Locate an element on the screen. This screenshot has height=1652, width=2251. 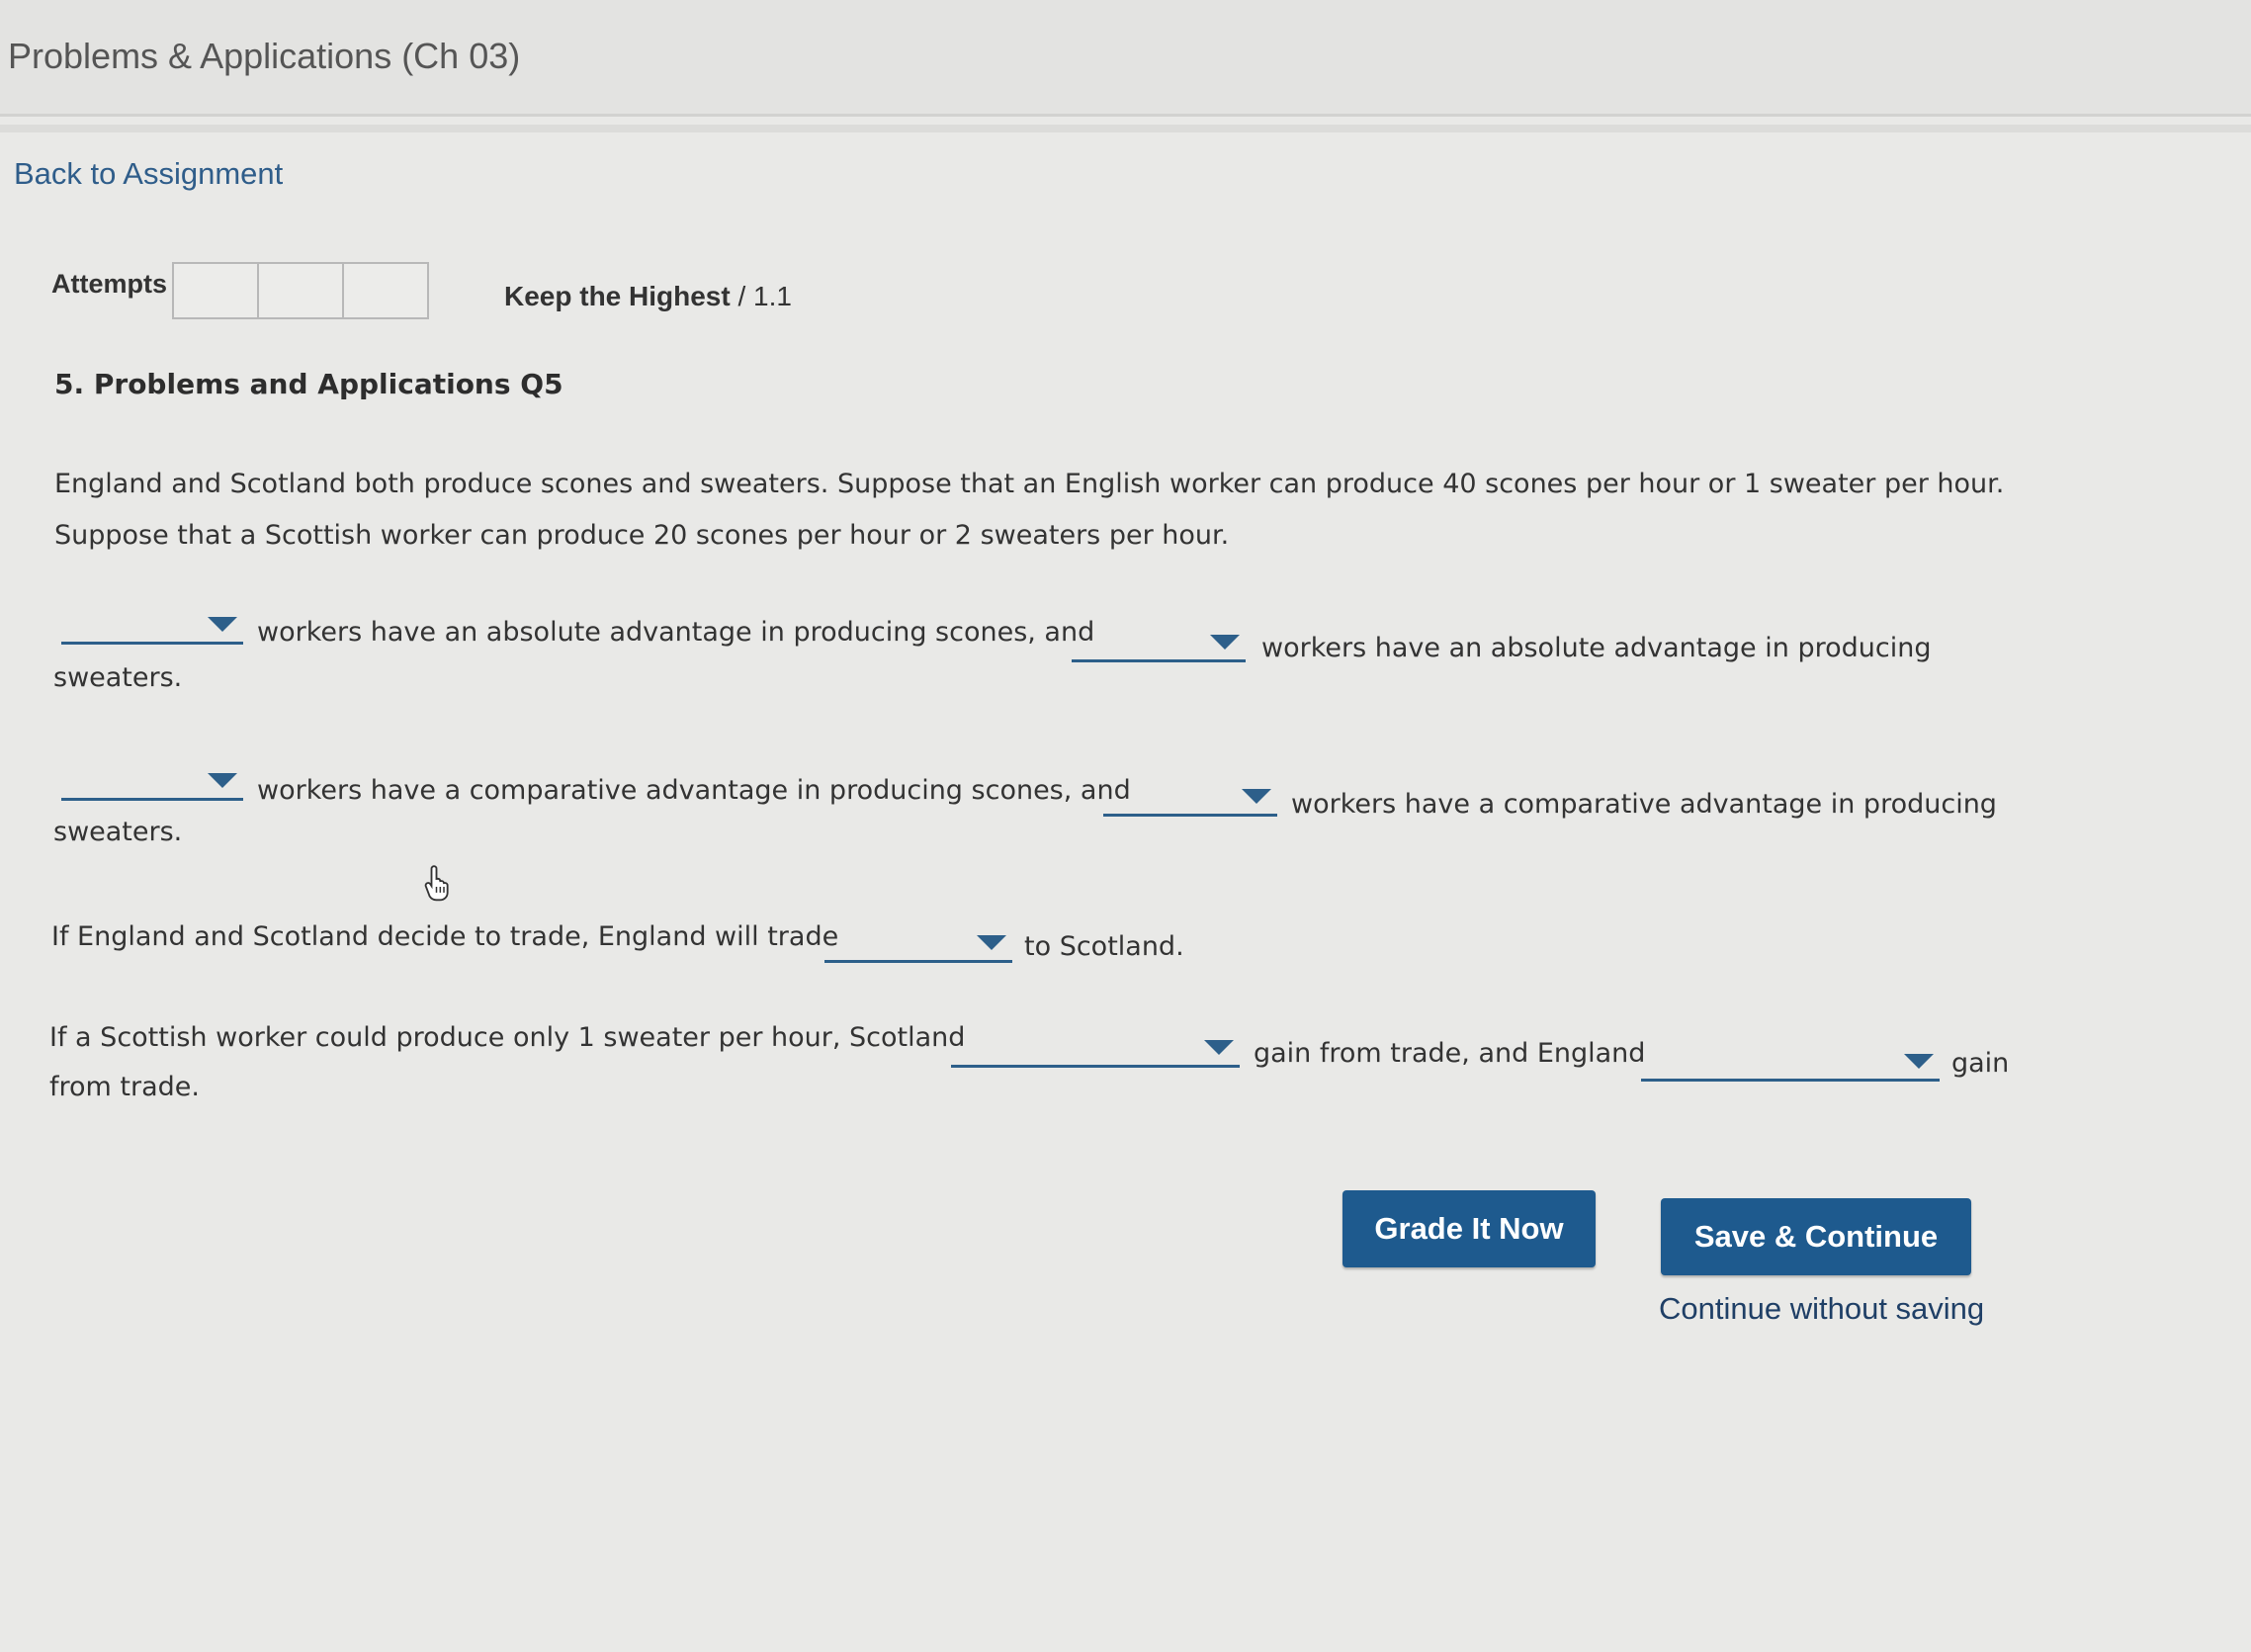
comparative-scones-dropdown is located at coordinates (152, 781).